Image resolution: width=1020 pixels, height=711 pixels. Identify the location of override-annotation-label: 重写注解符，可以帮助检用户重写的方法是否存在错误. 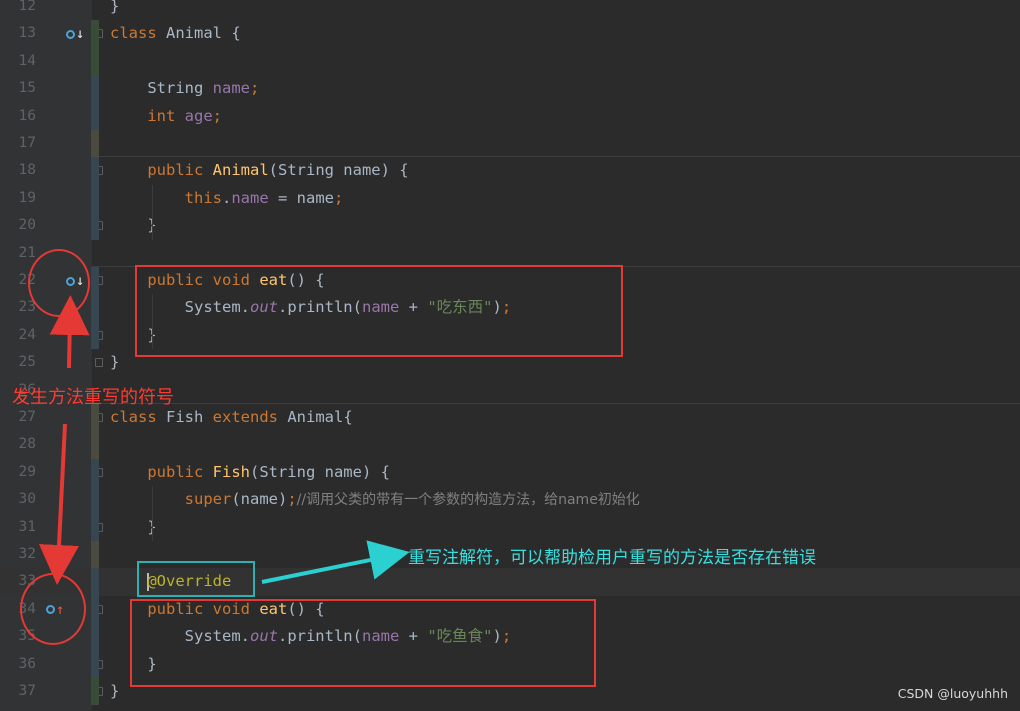
(612, 558).